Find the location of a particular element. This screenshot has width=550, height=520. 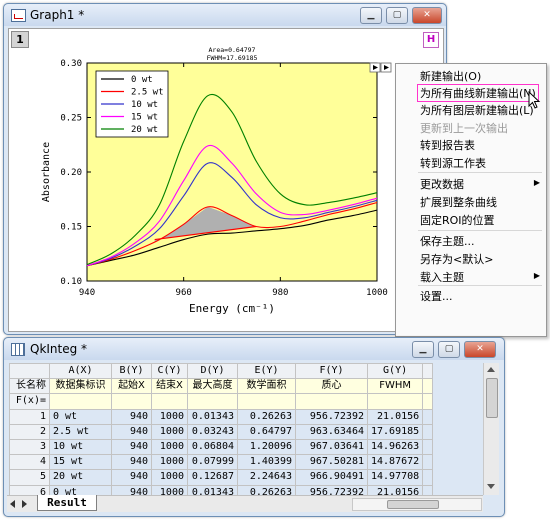

column-header: B(Y) is located at coordinates (131, 371).